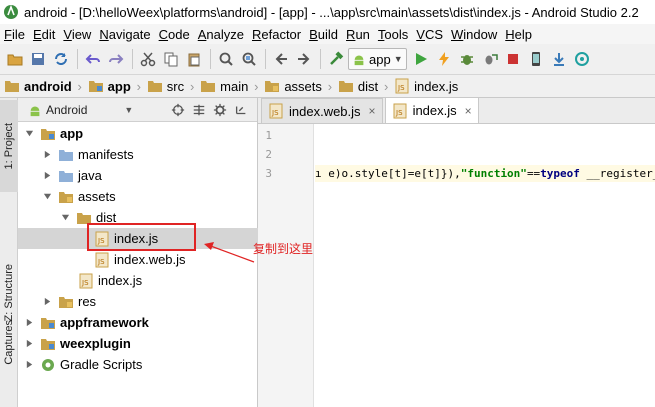  I want to click on menu-view: View, so click(77, 34).